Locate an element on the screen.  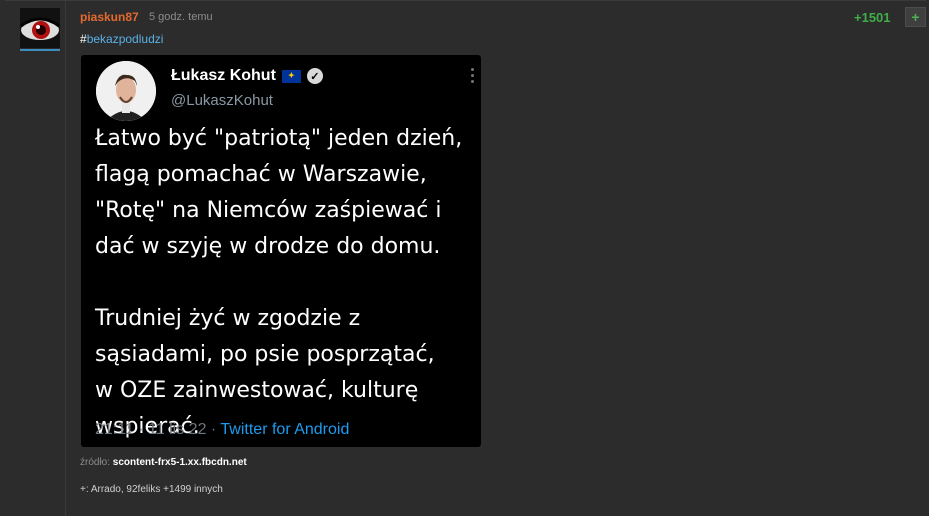
source-link: scontent-frx5-1.xx.fbcdn.net is located at coordinates (180, 462).